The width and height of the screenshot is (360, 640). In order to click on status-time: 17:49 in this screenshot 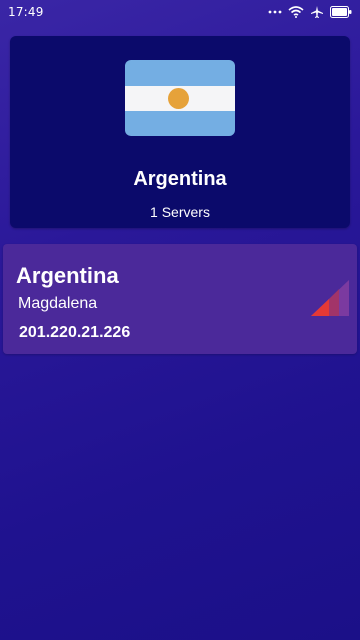, I will do `click(26, 12)`.